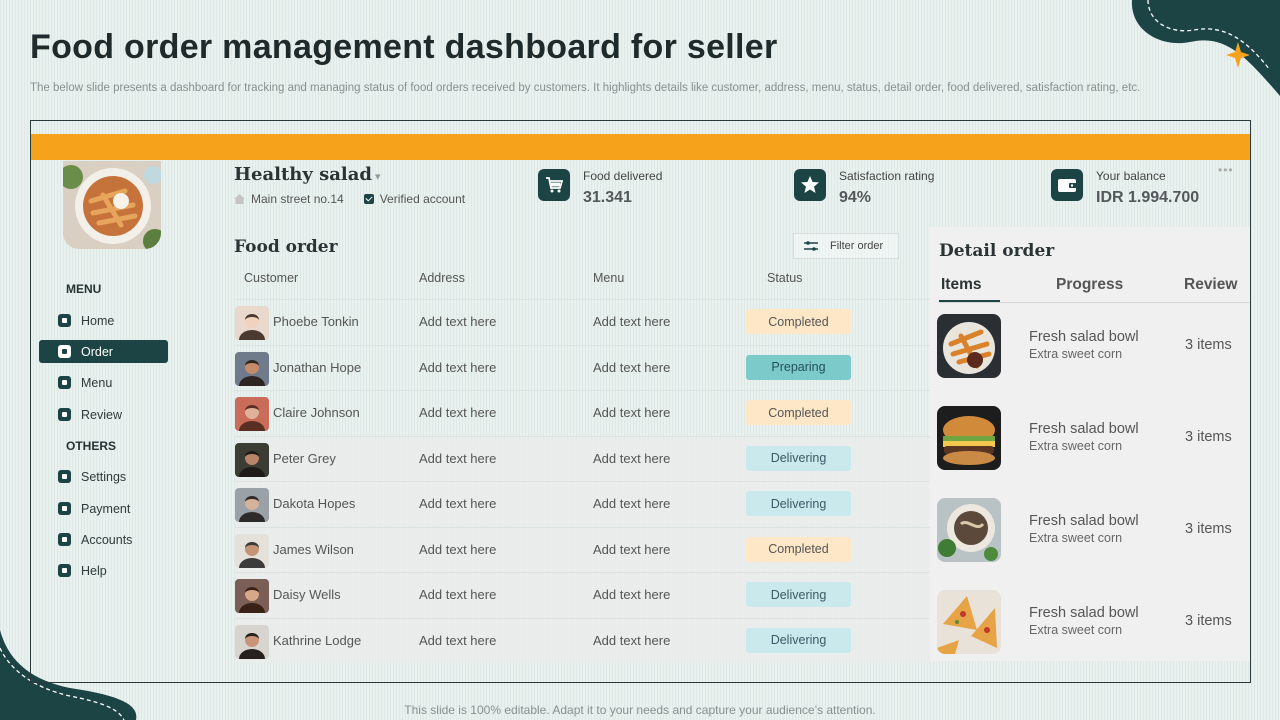  Describe the element at coordinates (608, 278) in the screenshot. I see `column-header-menu: Menu` at that location.